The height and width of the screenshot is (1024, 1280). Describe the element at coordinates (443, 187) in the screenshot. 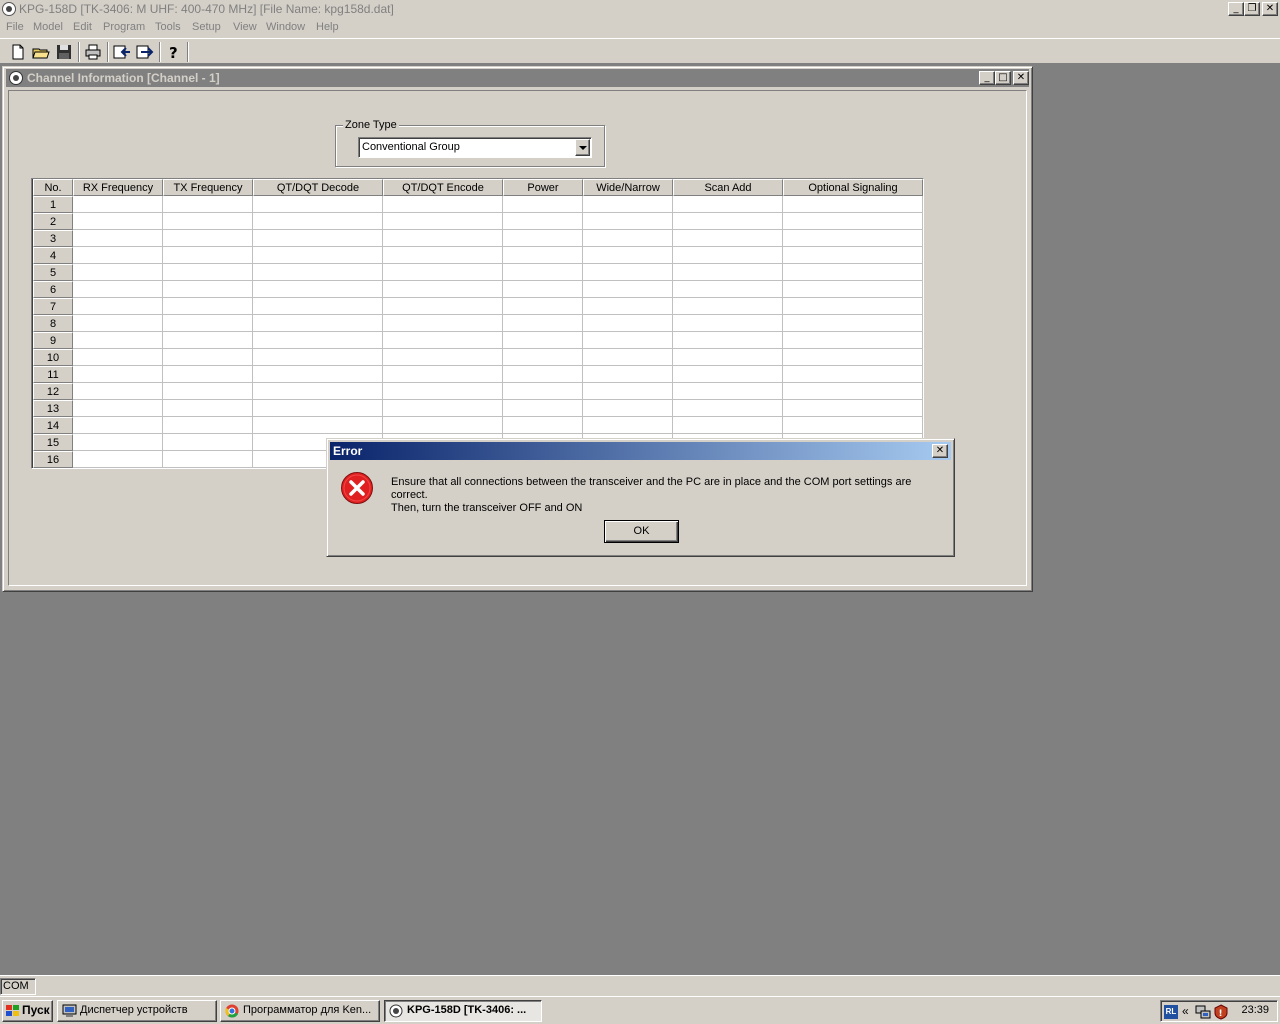

I see `column-header: QT/DQT Encode` at that location.